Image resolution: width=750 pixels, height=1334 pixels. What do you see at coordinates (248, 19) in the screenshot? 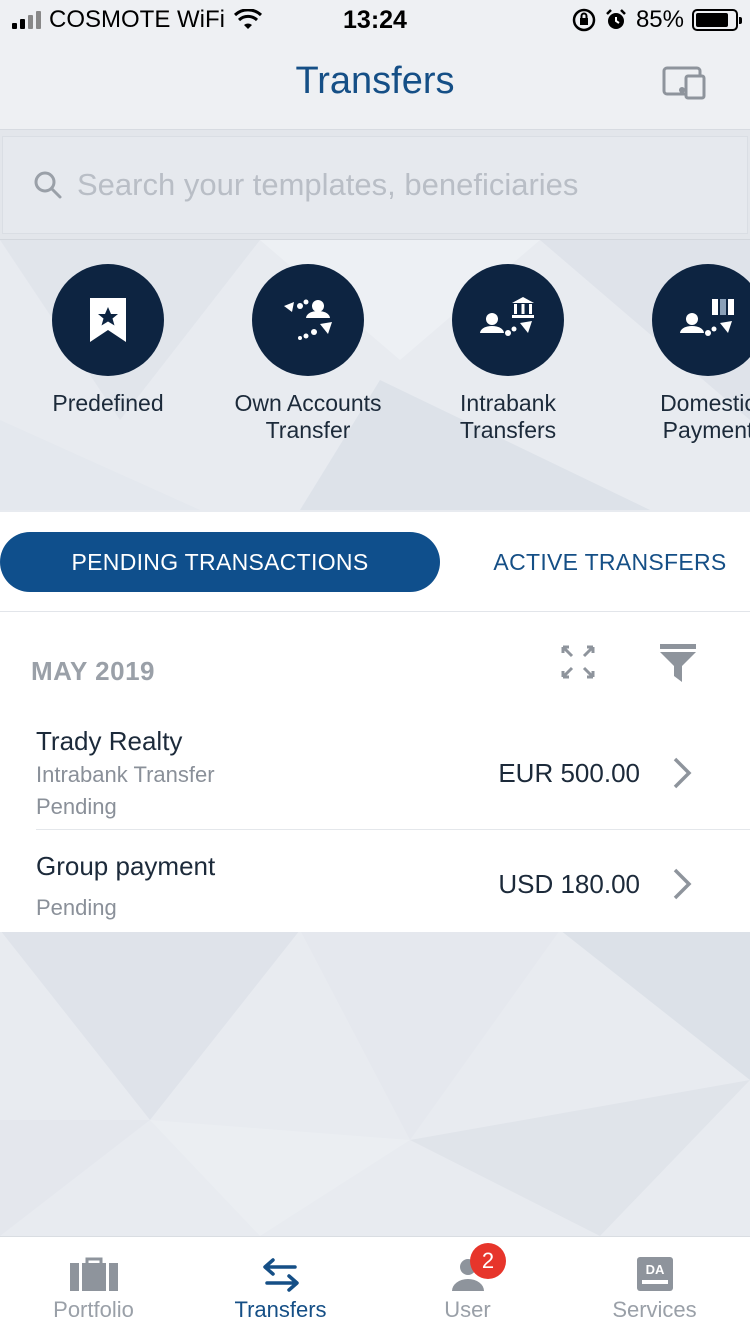
I see `wifi-icon` at bounding box center [248, 19].